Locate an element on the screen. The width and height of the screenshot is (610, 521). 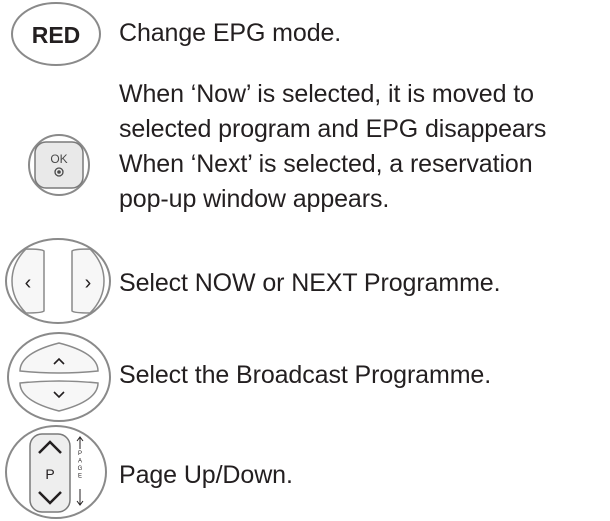
red-button-label: RED is located at coordinates (56, 35).